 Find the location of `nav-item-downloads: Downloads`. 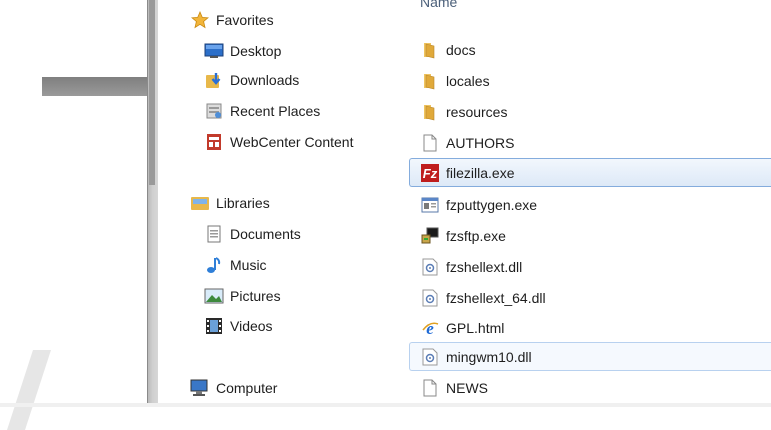

nav-item-downloads: Downloads is located at coordinates (251, 80).